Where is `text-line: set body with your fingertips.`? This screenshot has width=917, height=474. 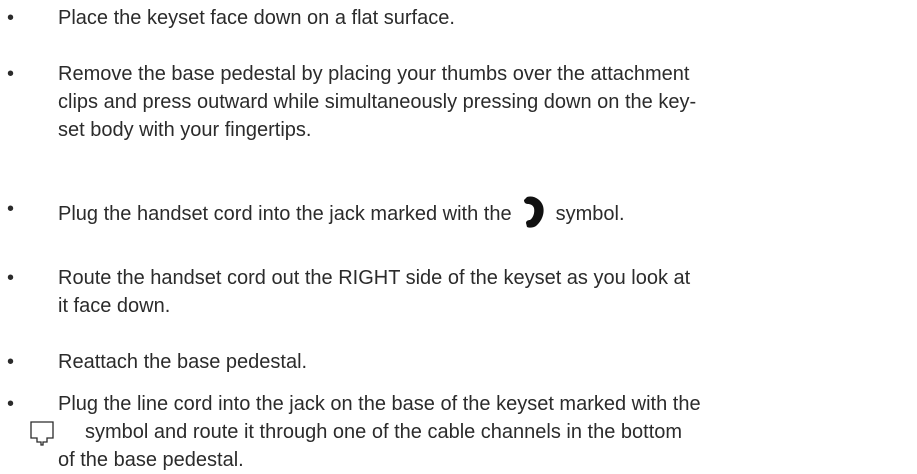
text-line: set body with your fingertips. is located at coordinates (185, 130).